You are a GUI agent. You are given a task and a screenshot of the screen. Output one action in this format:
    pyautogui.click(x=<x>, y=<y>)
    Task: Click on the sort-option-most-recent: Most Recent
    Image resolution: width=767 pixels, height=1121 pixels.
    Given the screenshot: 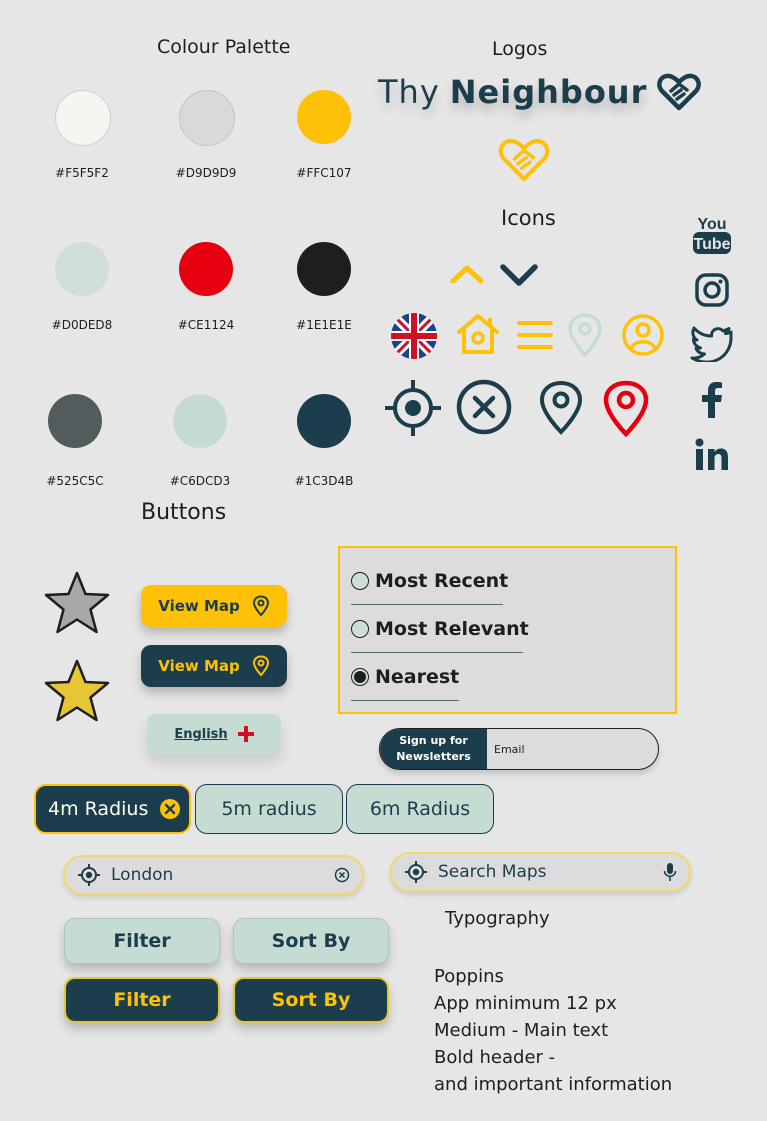 What is the action you would take?
    pyautogui.click(x=429, y=581)
    